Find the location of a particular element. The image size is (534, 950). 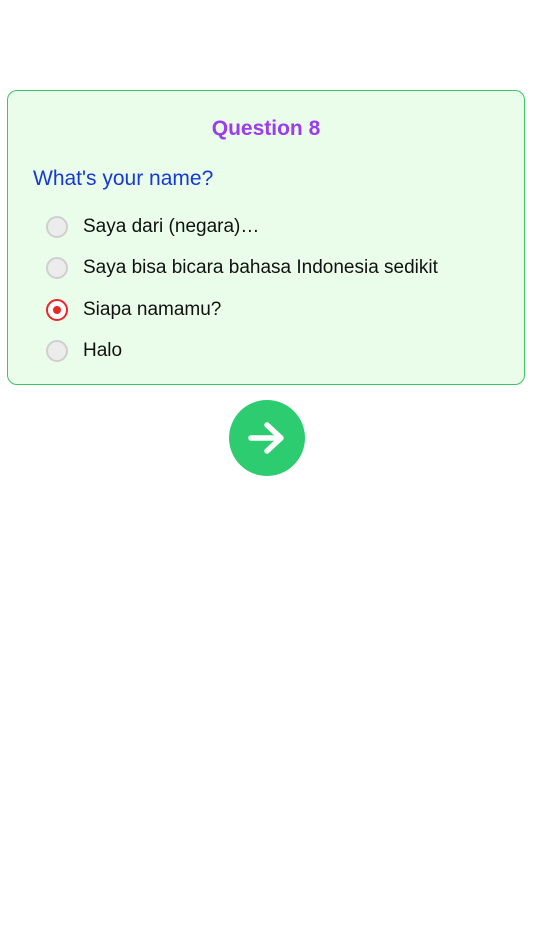

question-title: Question 8 is located at coordinates (266, 128).